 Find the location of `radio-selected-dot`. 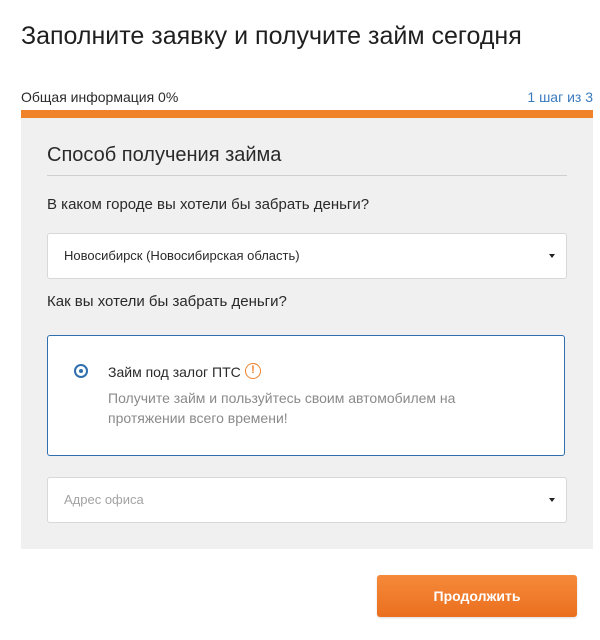

radio-selected-dot is located at coordinates (81, 371).